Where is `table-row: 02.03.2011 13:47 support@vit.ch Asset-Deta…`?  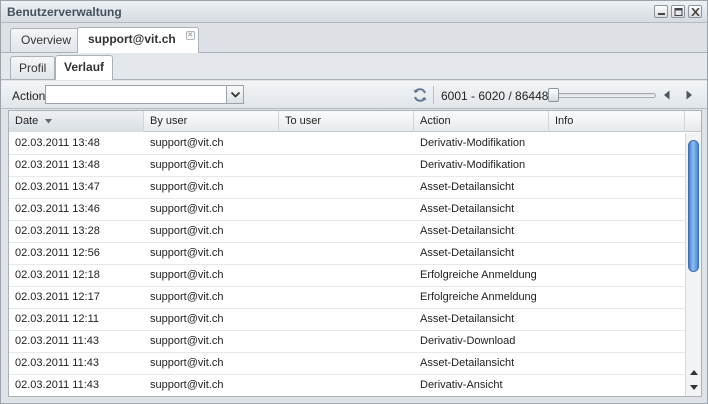 table-row: 02.03.2011 13:47 support@vit.ch Asset-Deta… is located at coordinates (347, 188).